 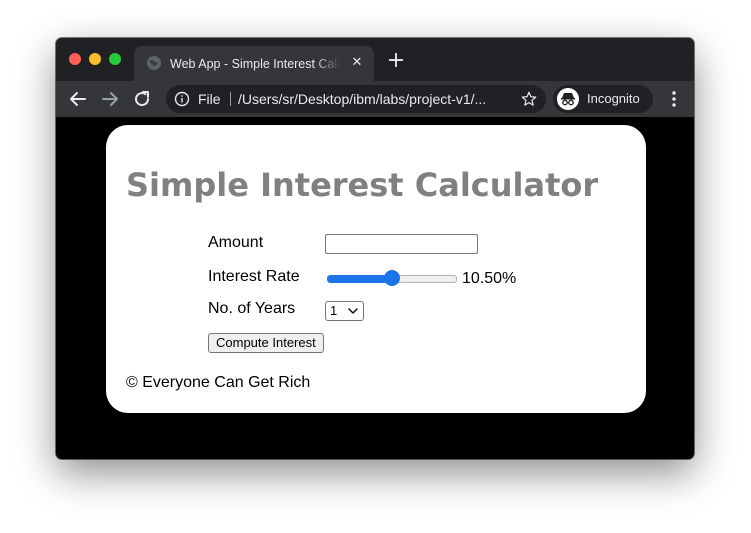 I want to click on years-select: 1, so click(x=344, y=311).